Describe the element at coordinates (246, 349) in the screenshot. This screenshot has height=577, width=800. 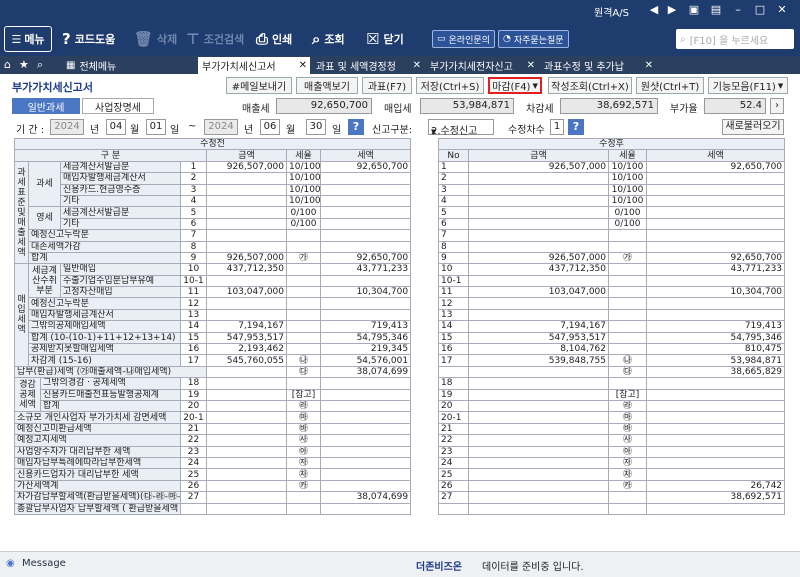
I see `amount-cell: 2,193,462` at that location.